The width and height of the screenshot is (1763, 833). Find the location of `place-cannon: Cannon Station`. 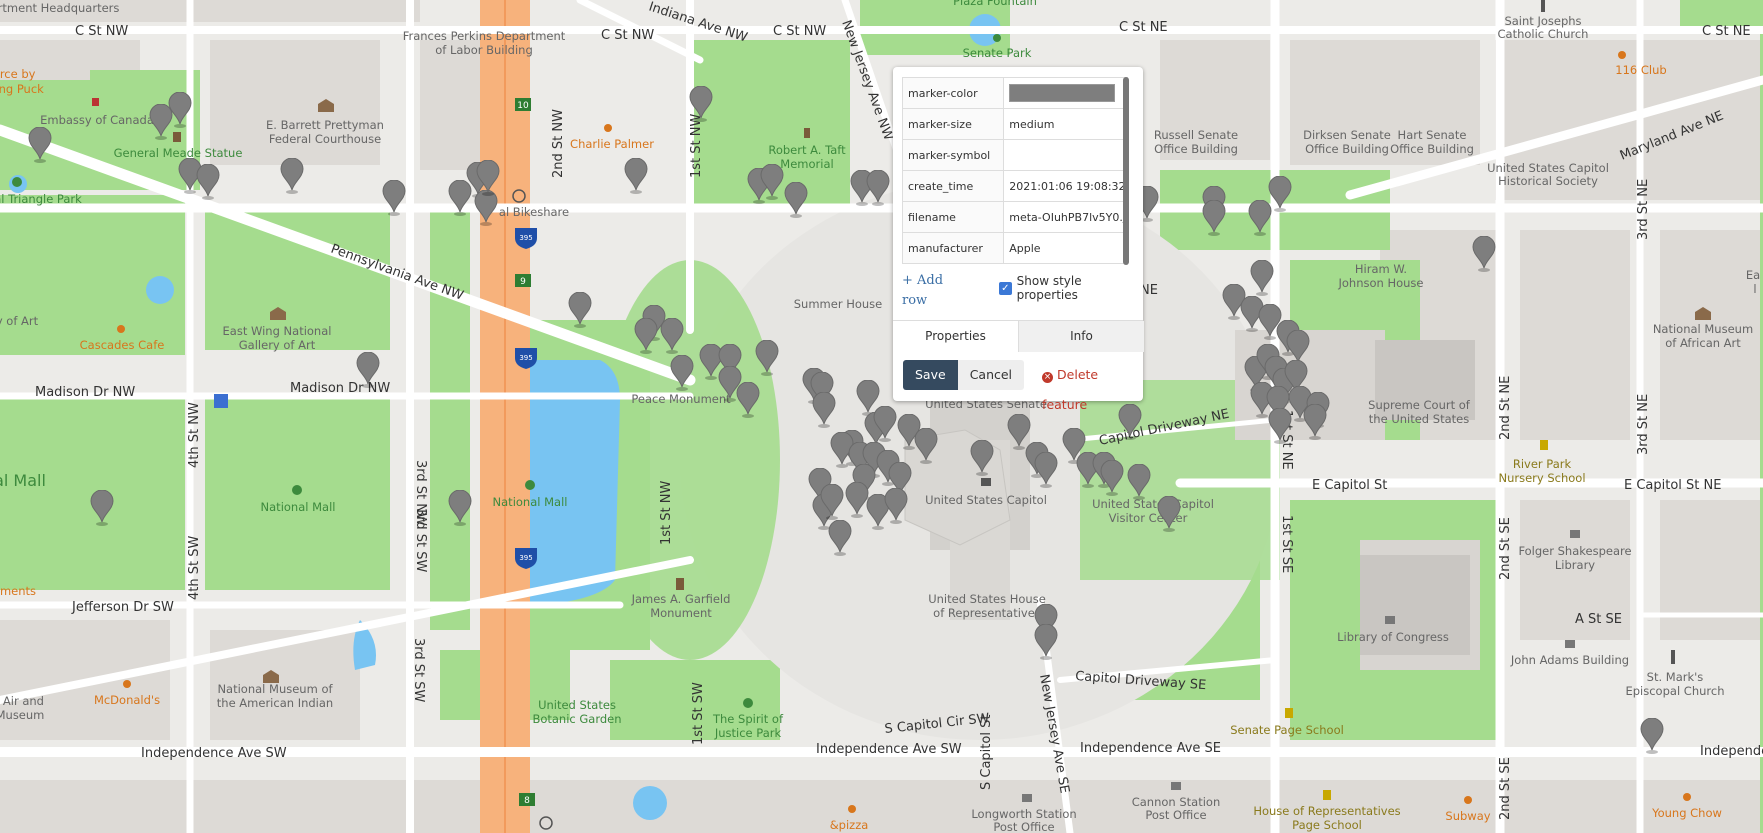

place-cannon: Cannon Station is located at coordinates (1176, 802).